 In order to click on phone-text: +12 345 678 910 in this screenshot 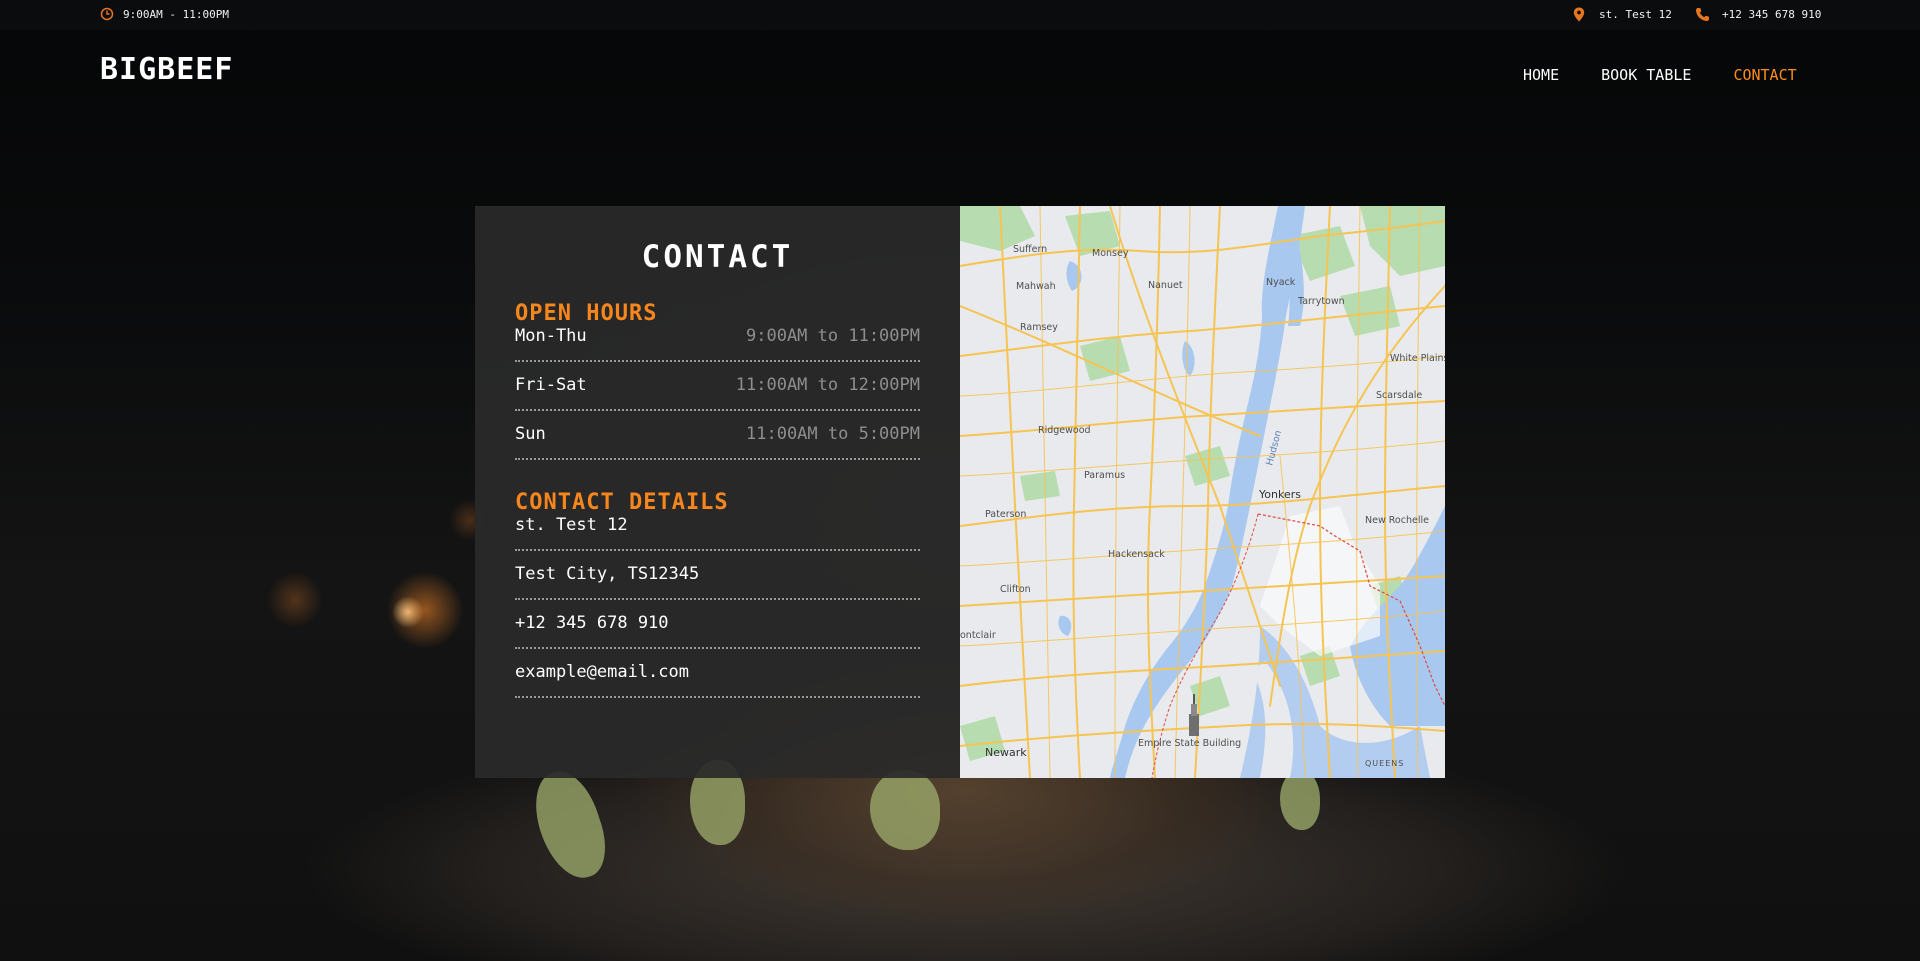, I will do `click(1772, 14)`.